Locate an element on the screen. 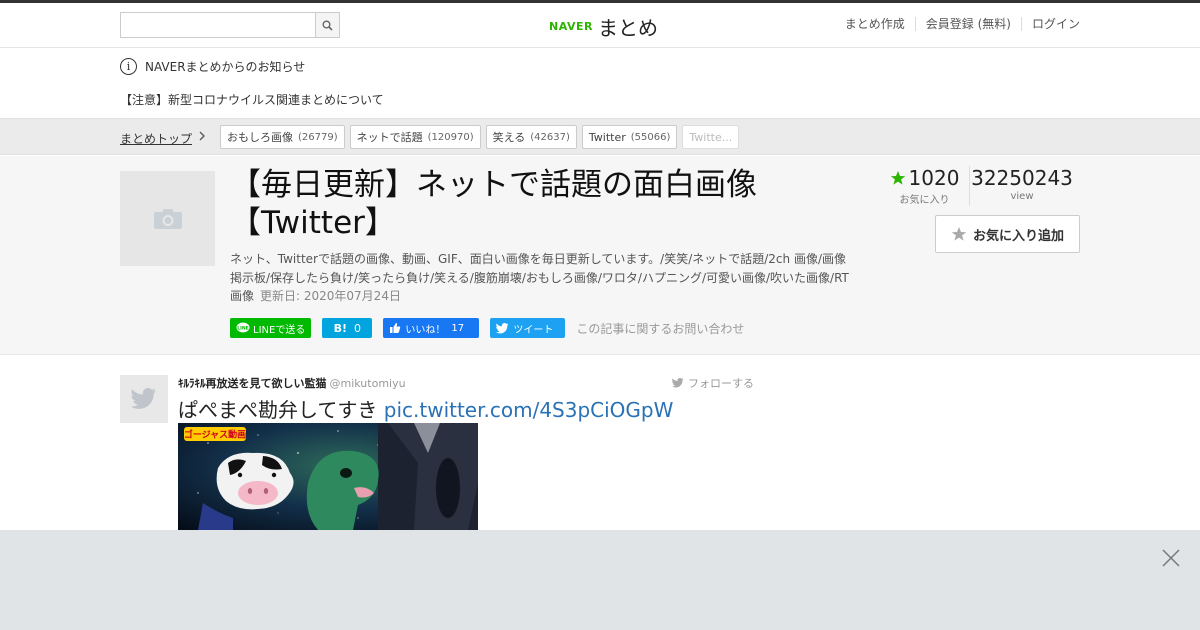 The width and height of the screenshot is (1200, 630). hatena-count: 0 is located at coordinates (358, 328).